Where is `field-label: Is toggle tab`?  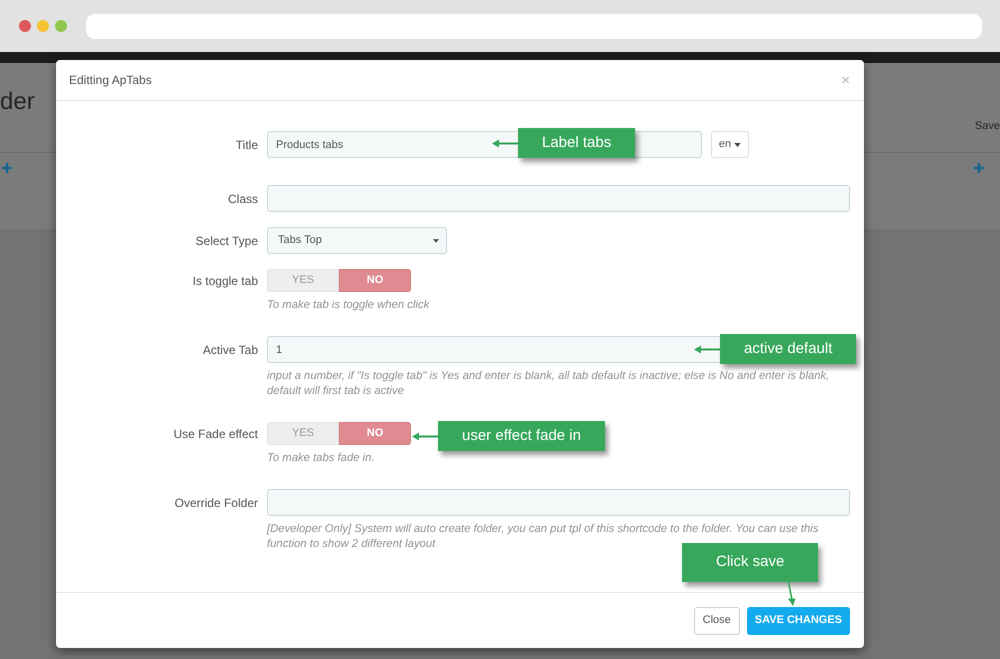 field-label: Is toggle tab is located at coordinates (225, 281).